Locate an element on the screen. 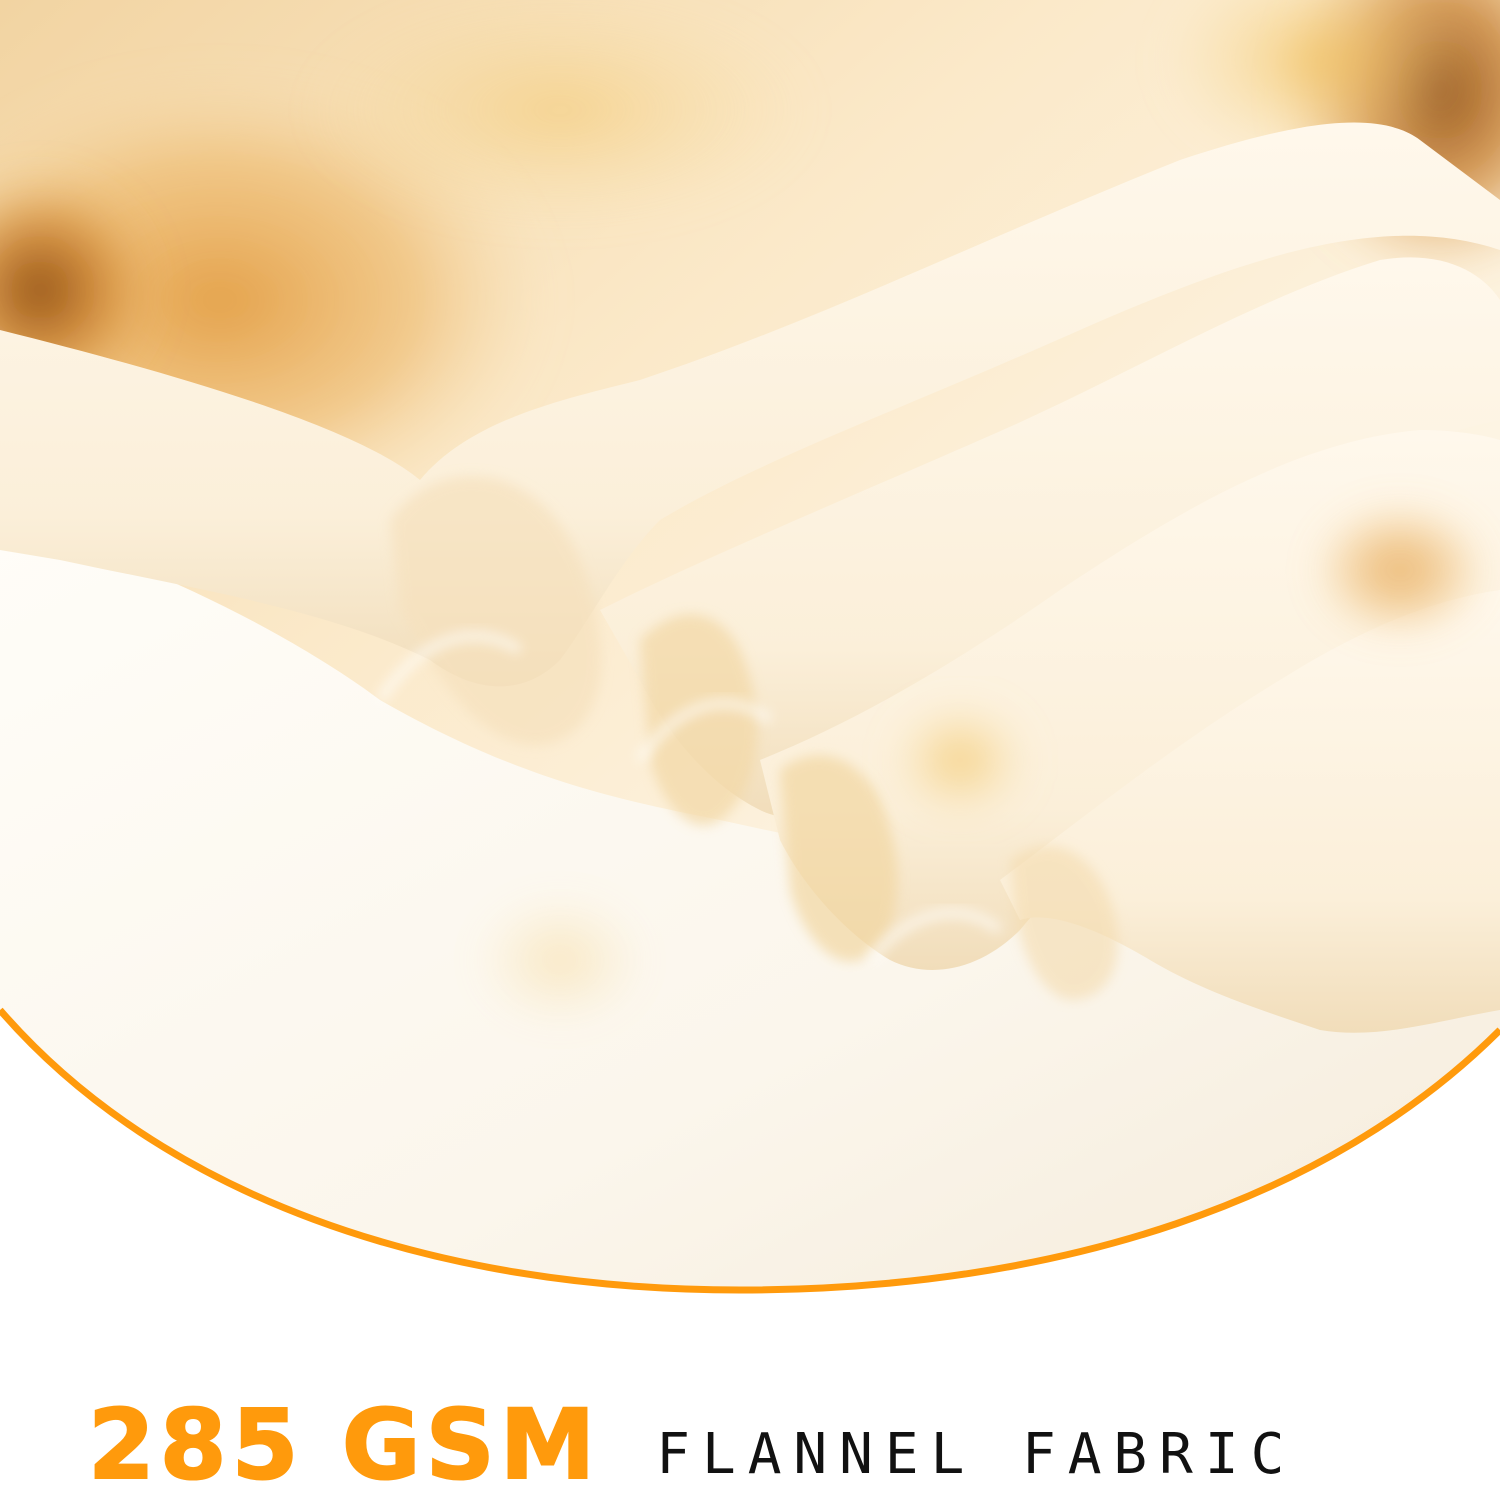 The width and height of the screenshot is (1500, 1501). fabric-type-label: FLANNEL FABRIC is located at coordinates (976, 1454).